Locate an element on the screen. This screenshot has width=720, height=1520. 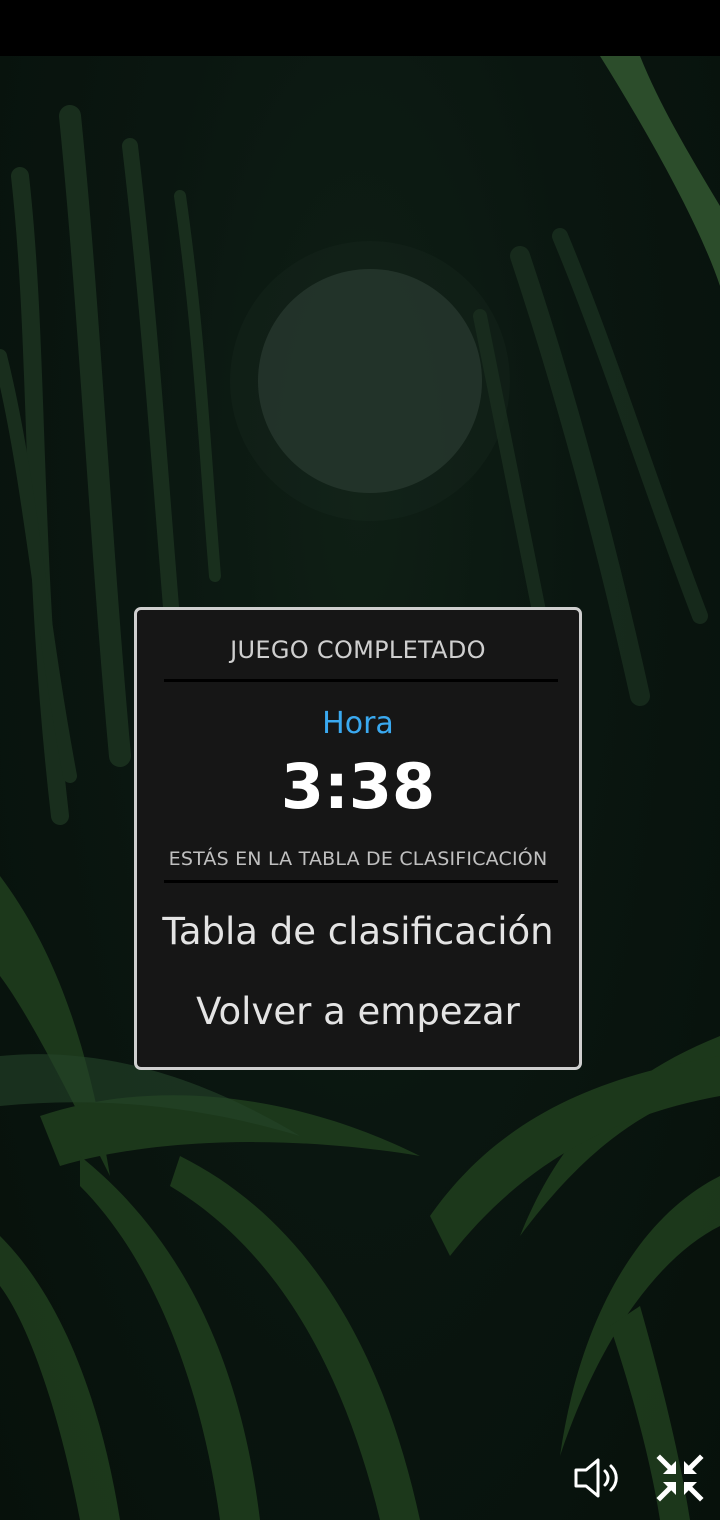
leaderboard-status-text: ESTÁS EN LA TABLA DE CLASIFICACIÓN is located at coordinates (358, 859).